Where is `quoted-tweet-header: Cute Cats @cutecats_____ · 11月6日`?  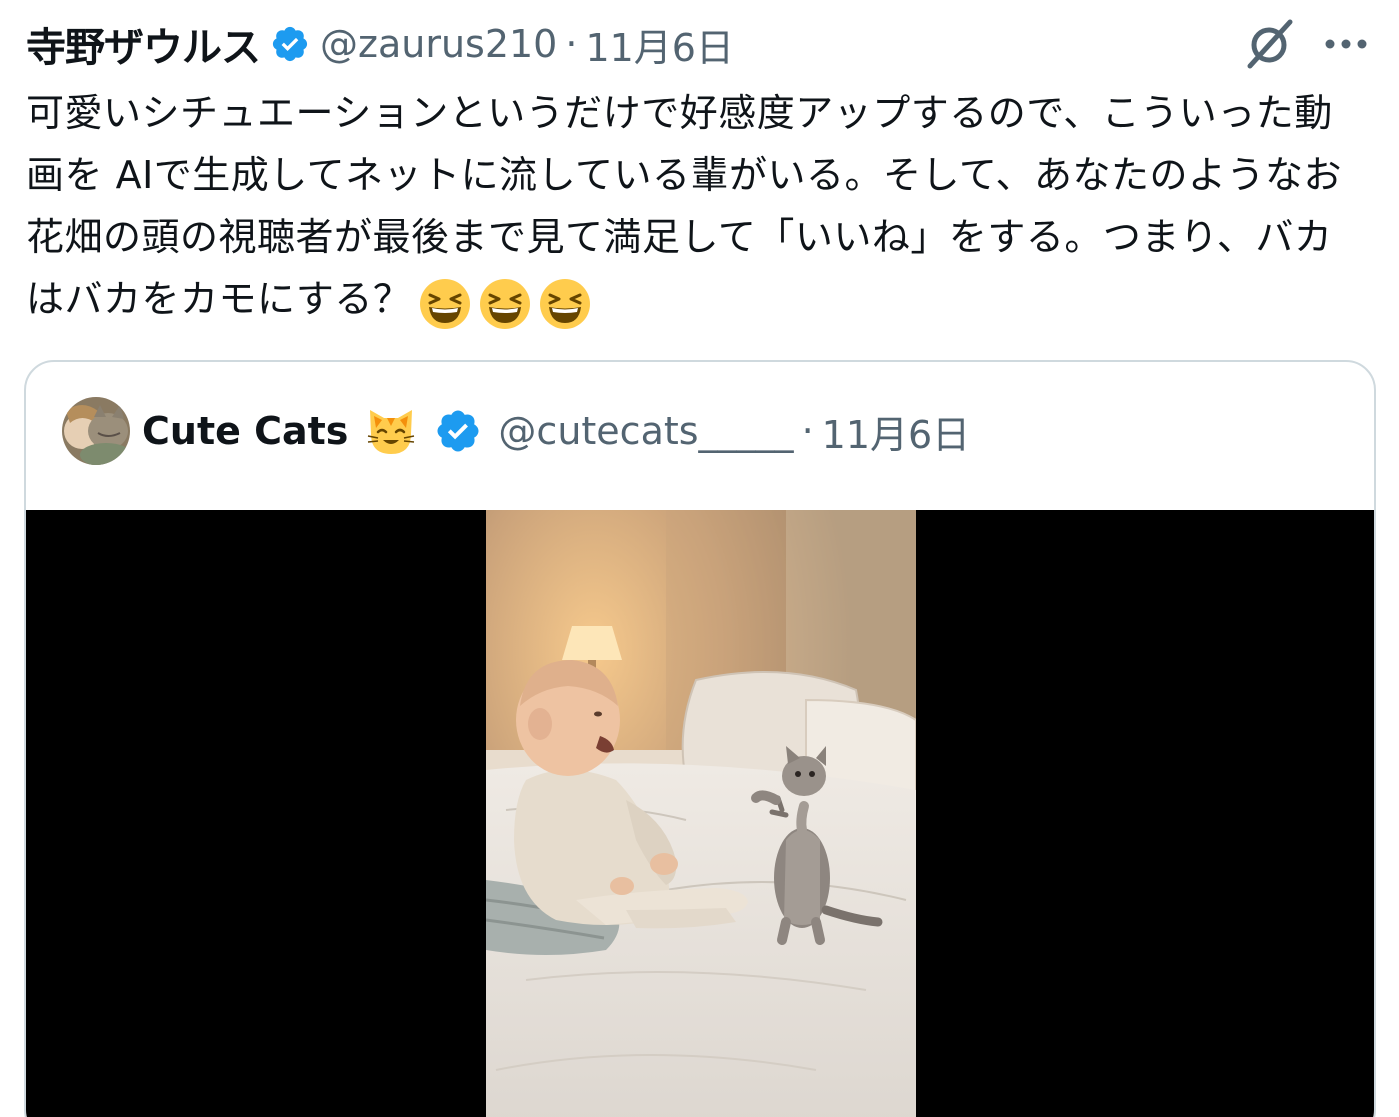 quoted-tweet-header: Cute Cats @cutecats_____ · 11月6日 is located at coordinates (516, 431).